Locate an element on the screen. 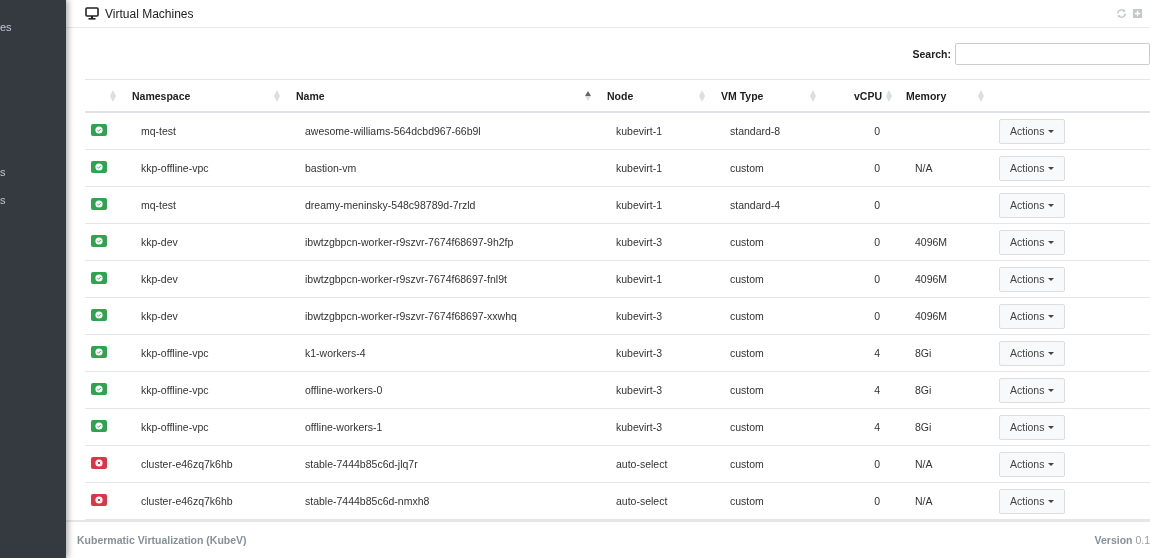  column-header: vCPU is located at coordinates (868, 95).